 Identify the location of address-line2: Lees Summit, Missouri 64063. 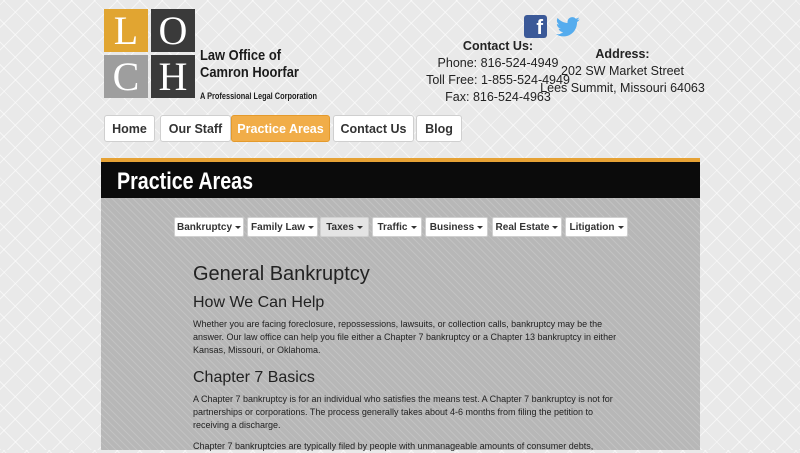
(622, 88).